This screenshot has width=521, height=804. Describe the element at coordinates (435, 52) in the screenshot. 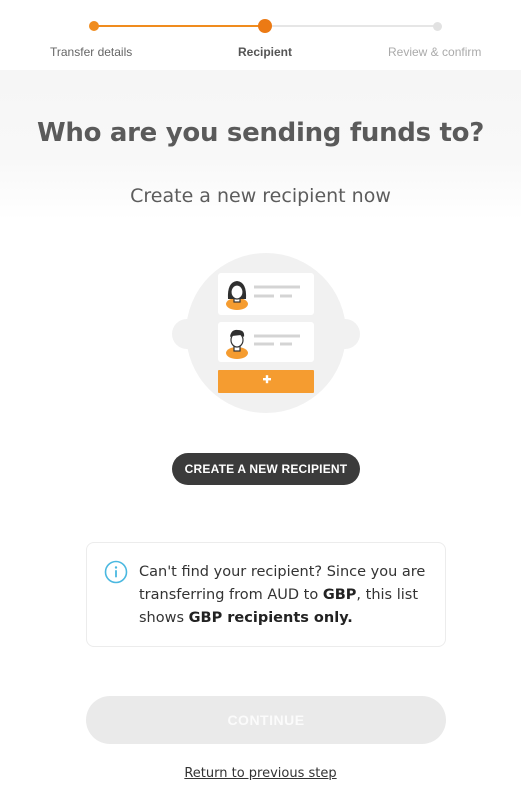

I see `step-label-review-confirm: Review & confirm` at that location.